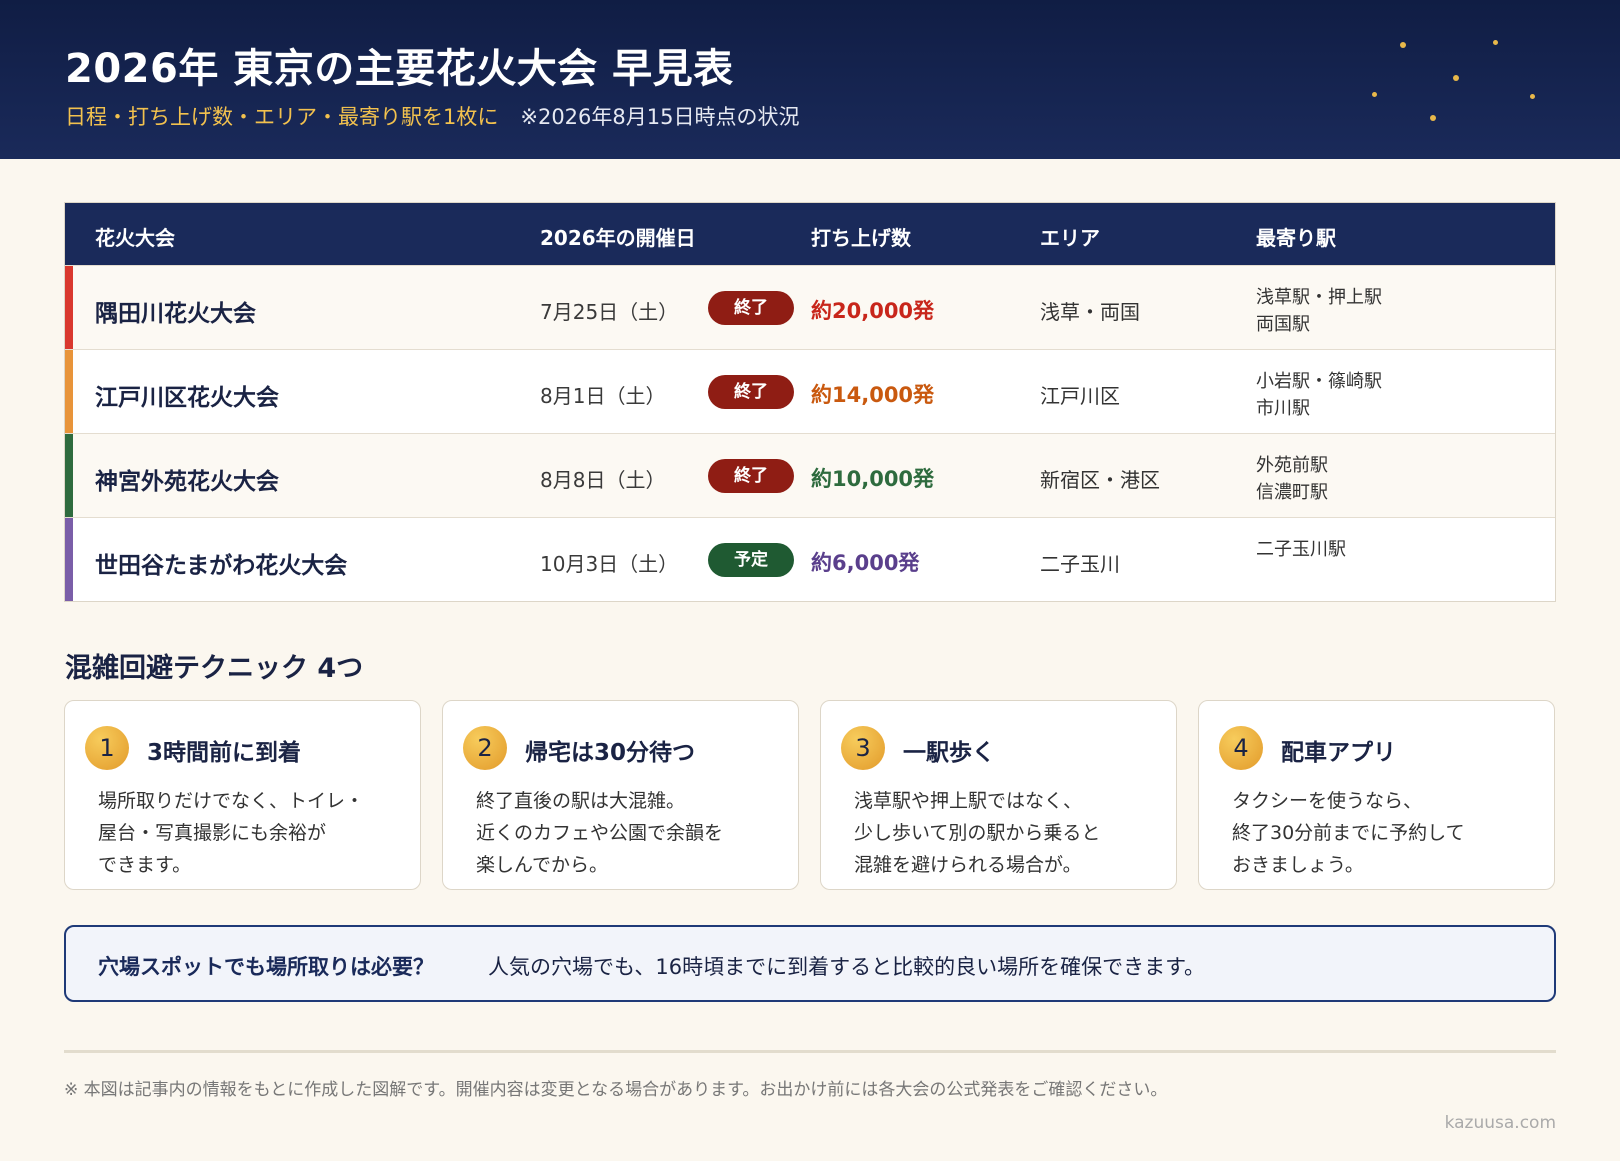 The width and height of the screenshot is (1620, 1161). I want to click on tip-title: 3時間前に到着, so click(224, 753).